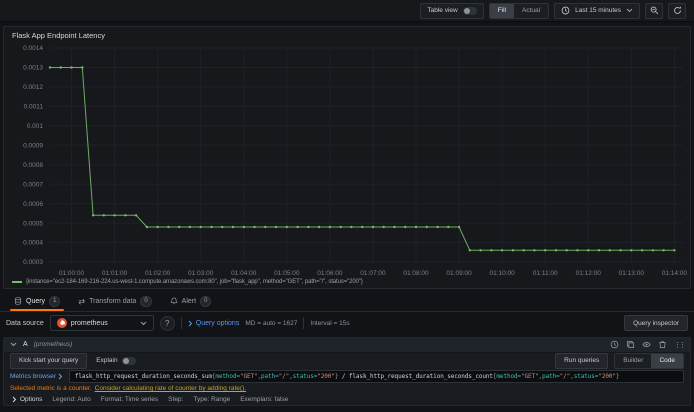  I want to click on tab-transform-label: Transform data, so click(113, 301).